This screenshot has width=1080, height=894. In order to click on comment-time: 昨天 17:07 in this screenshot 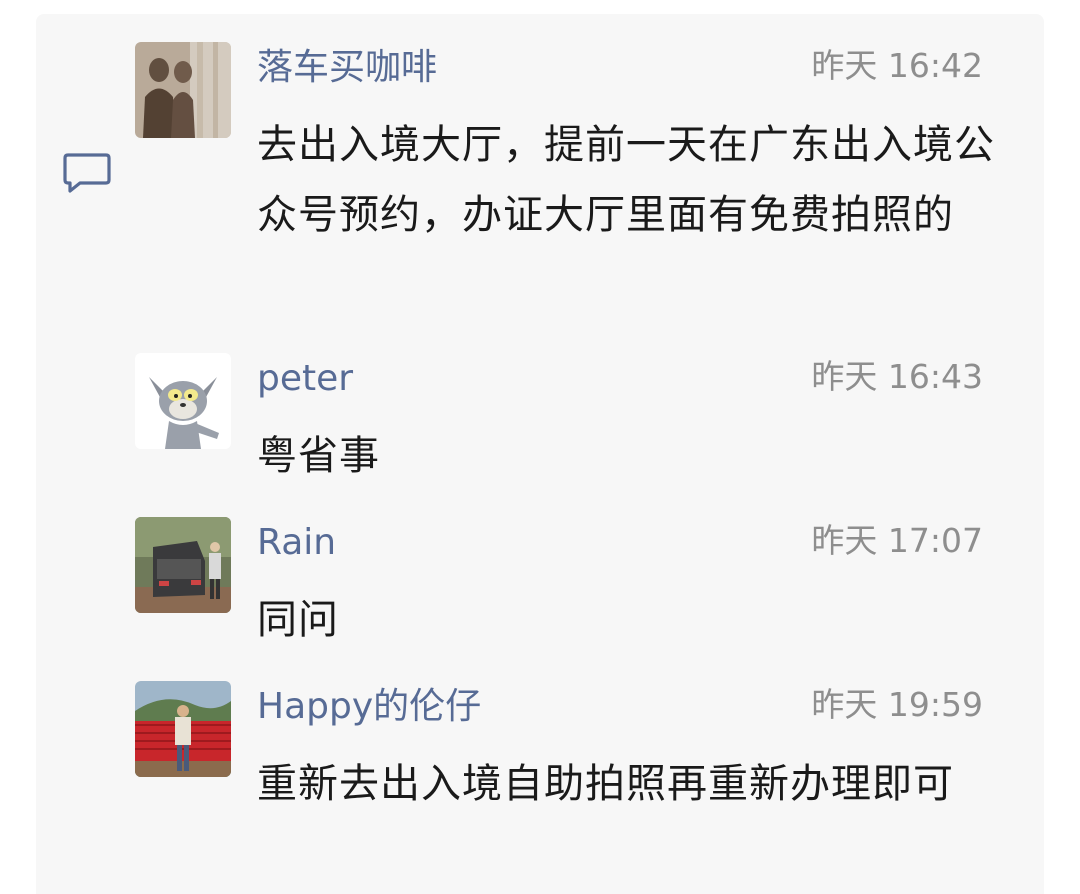, I will do `click(897, 540)`.